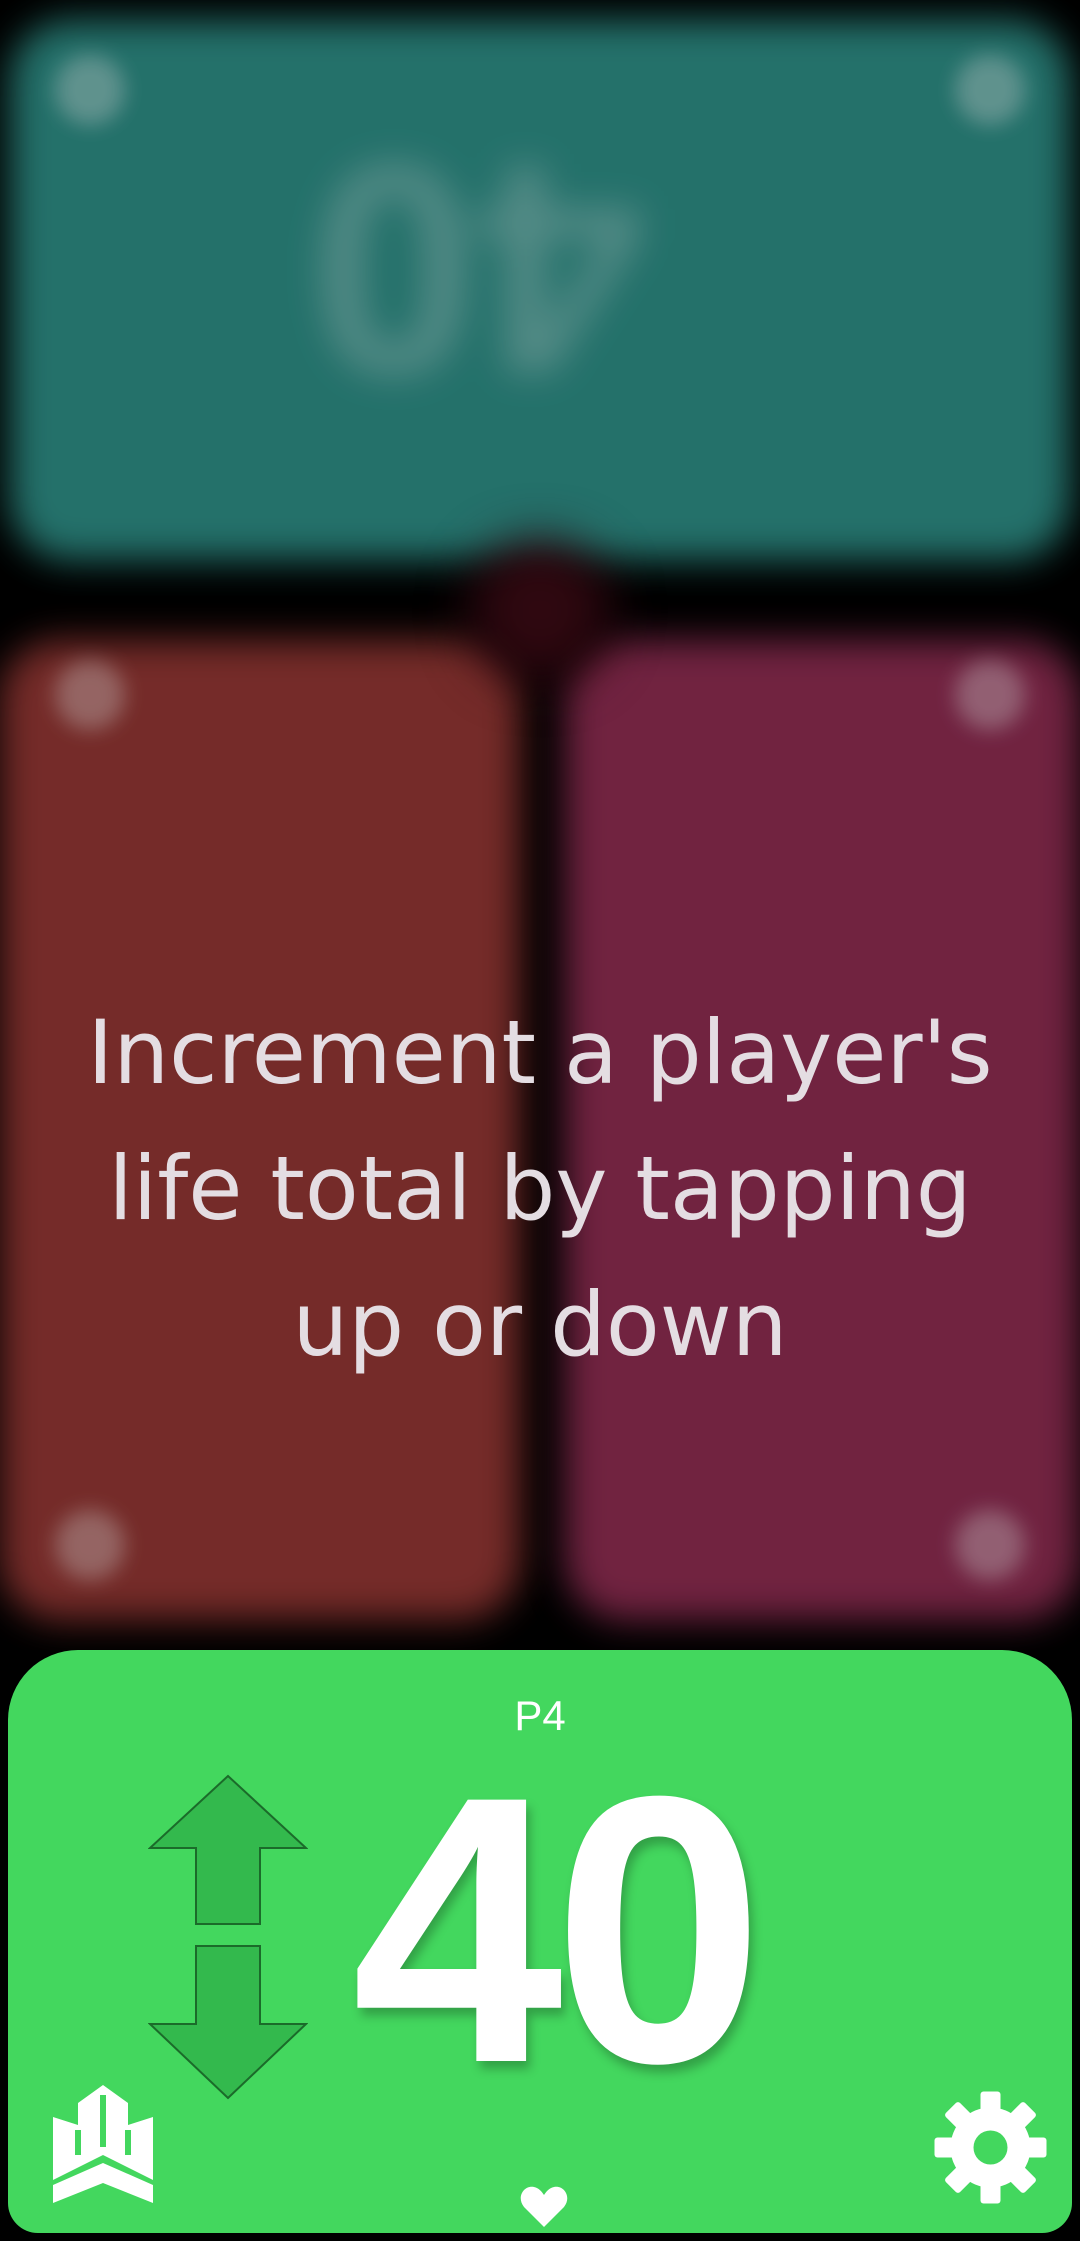 The height and width of the screenshot is (2241, 1080). Describe the element at coordinates (228, 2022) in the screenshot. I see `arrow-down-icon` at that location.